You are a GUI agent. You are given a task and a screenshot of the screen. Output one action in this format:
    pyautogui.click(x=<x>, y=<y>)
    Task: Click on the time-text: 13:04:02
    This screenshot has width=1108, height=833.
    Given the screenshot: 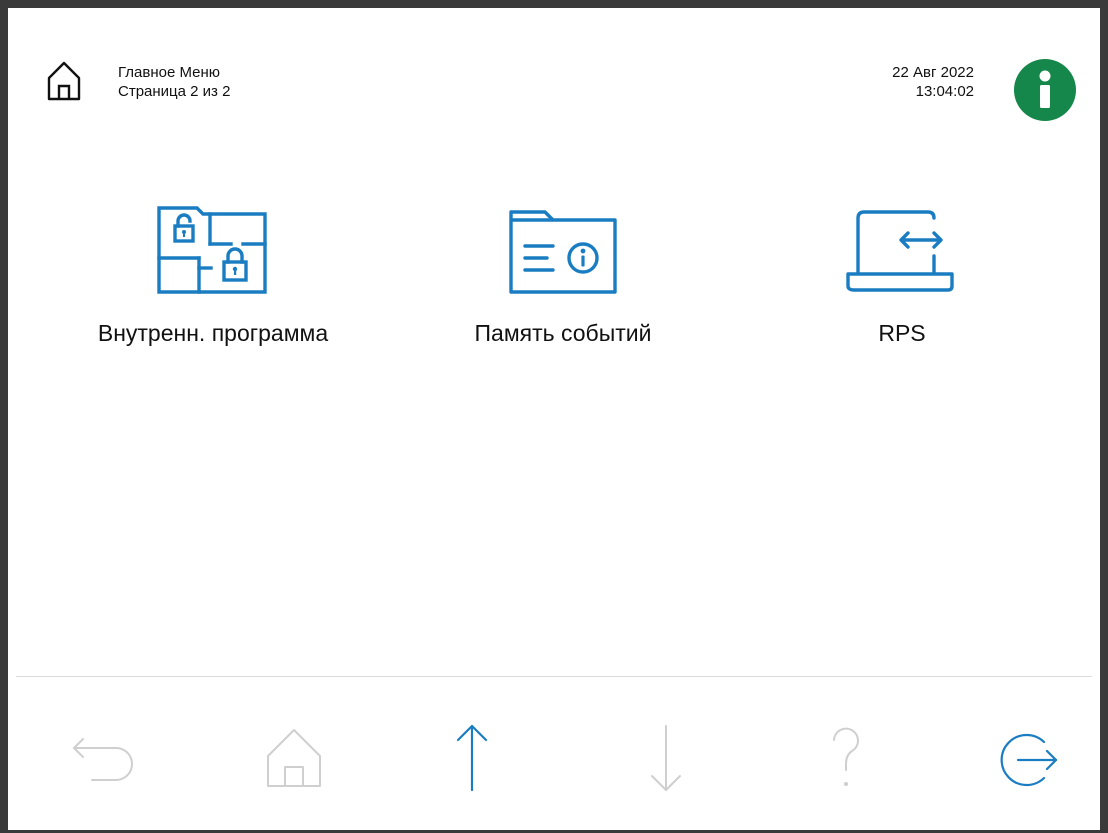 What is the action you would take?
    pyautogui.click(x=944, y=91)
    